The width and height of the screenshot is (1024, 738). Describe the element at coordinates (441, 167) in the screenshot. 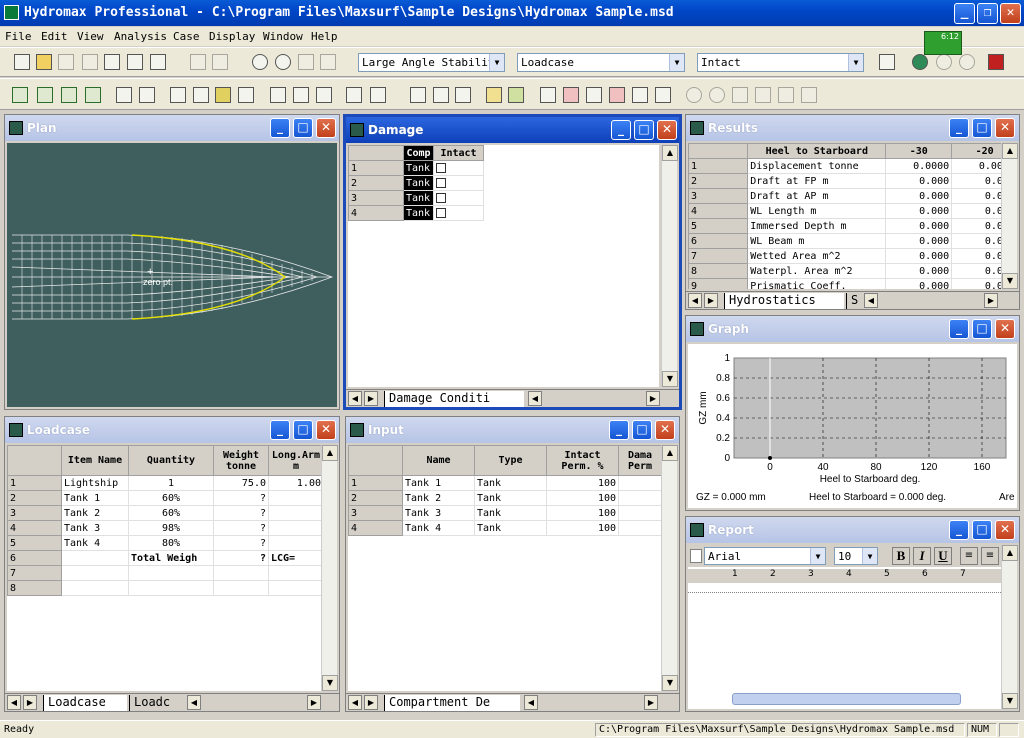

I see `intact-checkbox` at that location.